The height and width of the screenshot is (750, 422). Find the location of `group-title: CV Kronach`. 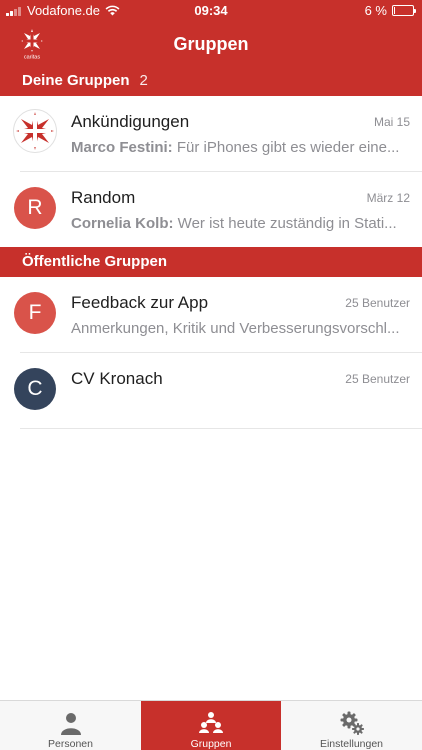

group-title: CV Kronach is located at coordinates (117, 378).